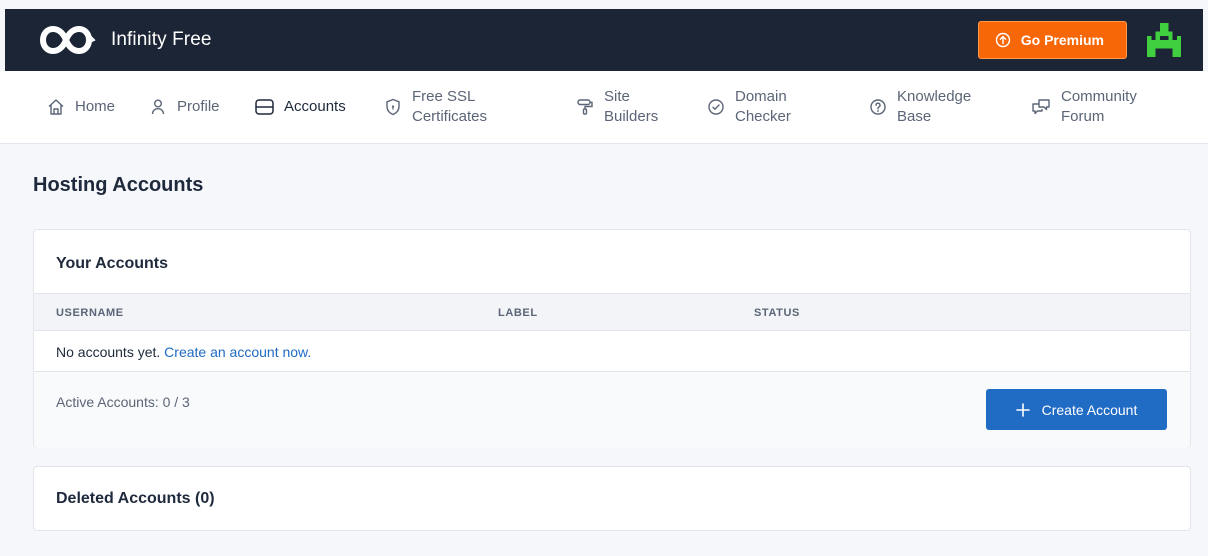 This screenshot has width=1208, height=556. I want to click on plus-icon, so click(1022, 409).